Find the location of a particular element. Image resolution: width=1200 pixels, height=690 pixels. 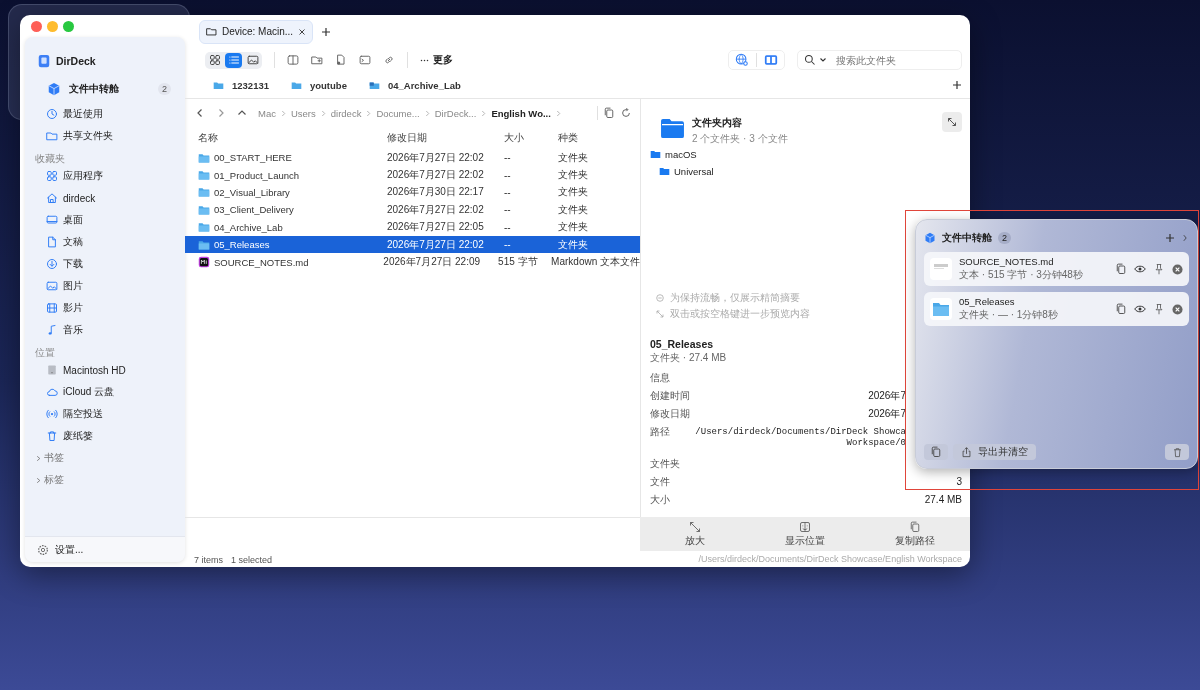

sidebar-item: 最近使用 is located at coordinates (105, 114).